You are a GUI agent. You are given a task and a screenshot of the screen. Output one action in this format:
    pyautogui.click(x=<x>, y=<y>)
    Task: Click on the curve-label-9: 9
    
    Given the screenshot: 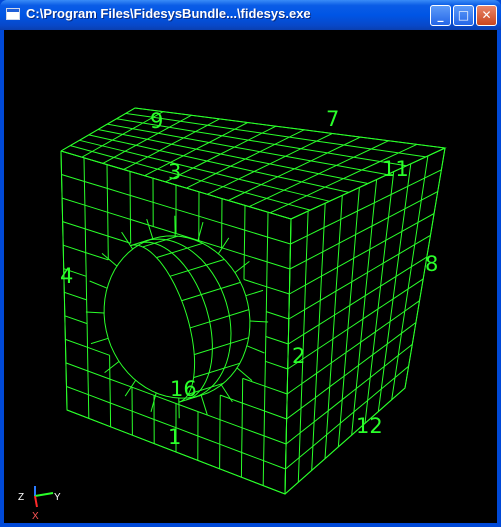 What is the action you would take?
    pyautogui.click(x=156, y=121)
    